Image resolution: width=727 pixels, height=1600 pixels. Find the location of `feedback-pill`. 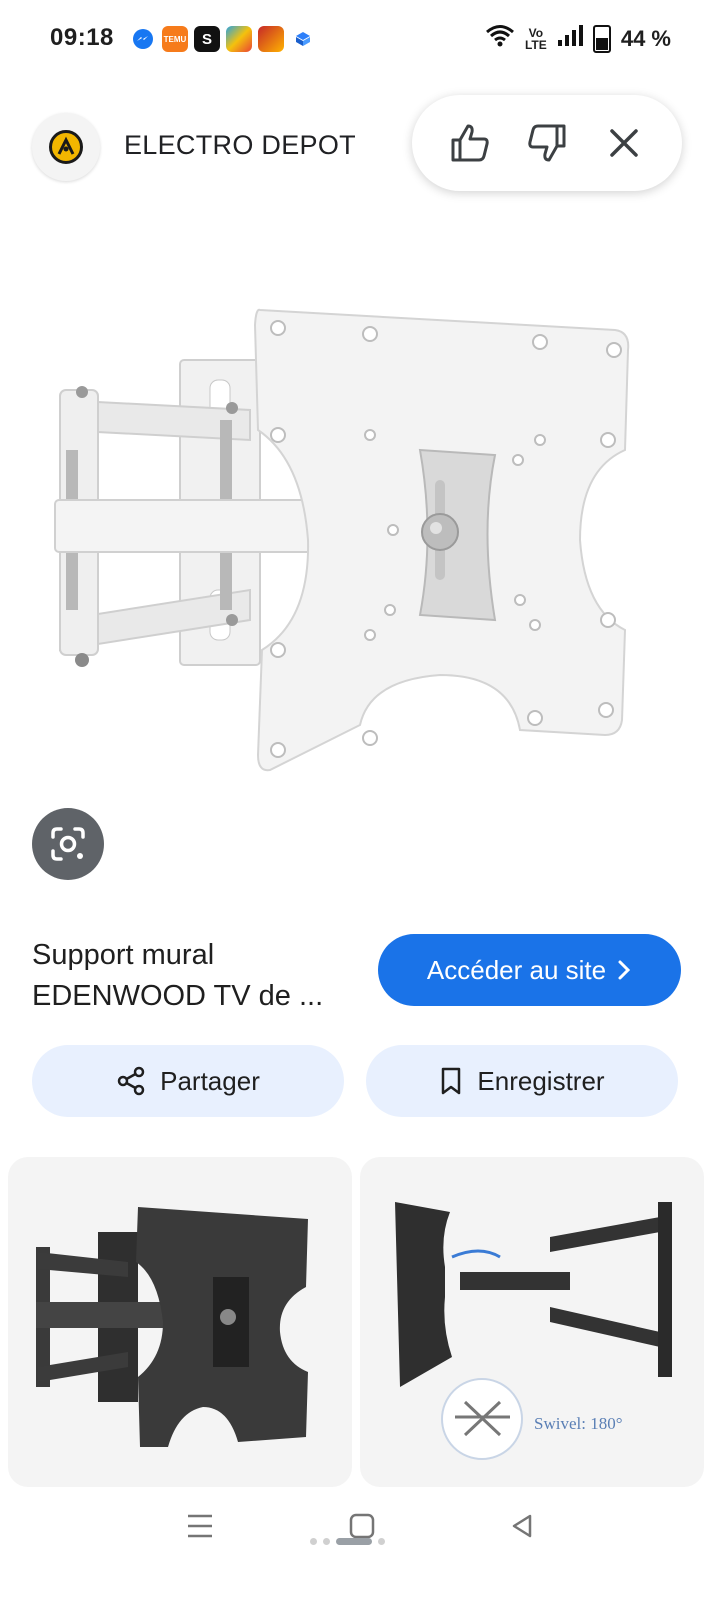

feedback-pill is located at coordinates (547, 143).